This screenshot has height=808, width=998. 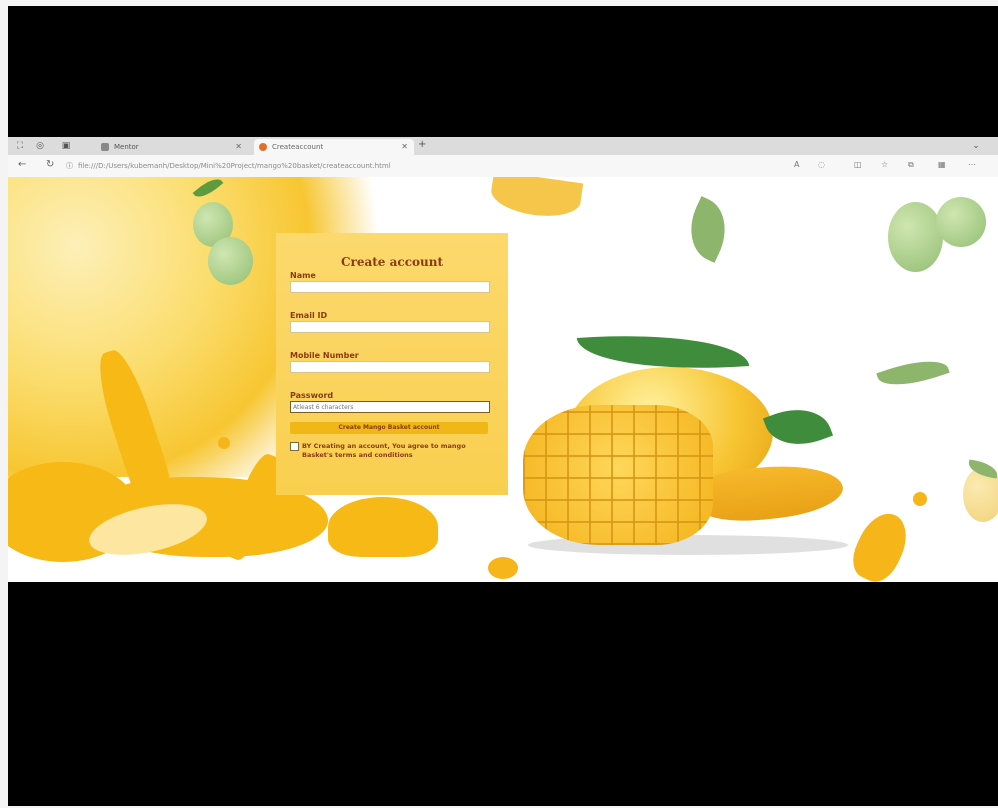 What do you see at coordinates (69, 166) in the screenshot?
I see `info-icon: ⓘ` at bounding box center [69, 166].